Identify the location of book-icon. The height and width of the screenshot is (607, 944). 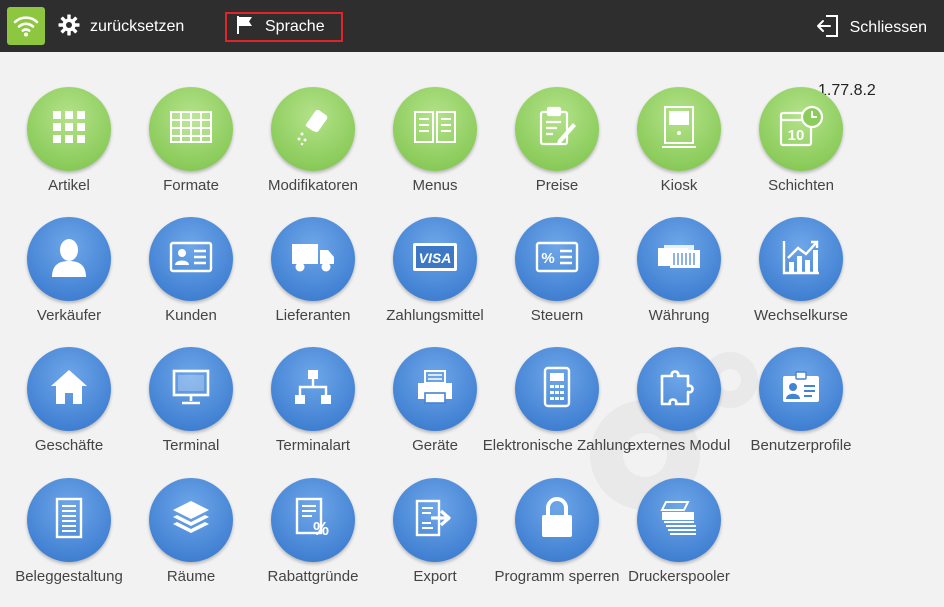
(435, 129).